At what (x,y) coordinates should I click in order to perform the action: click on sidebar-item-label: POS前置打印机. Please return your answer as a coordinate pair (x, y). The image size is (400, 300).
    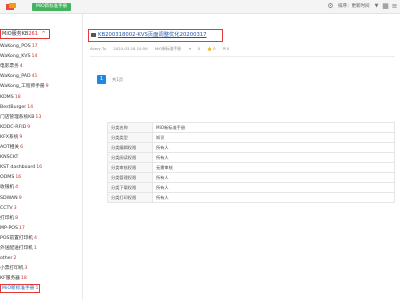
    Looking at the image, I should click on (16, 238).